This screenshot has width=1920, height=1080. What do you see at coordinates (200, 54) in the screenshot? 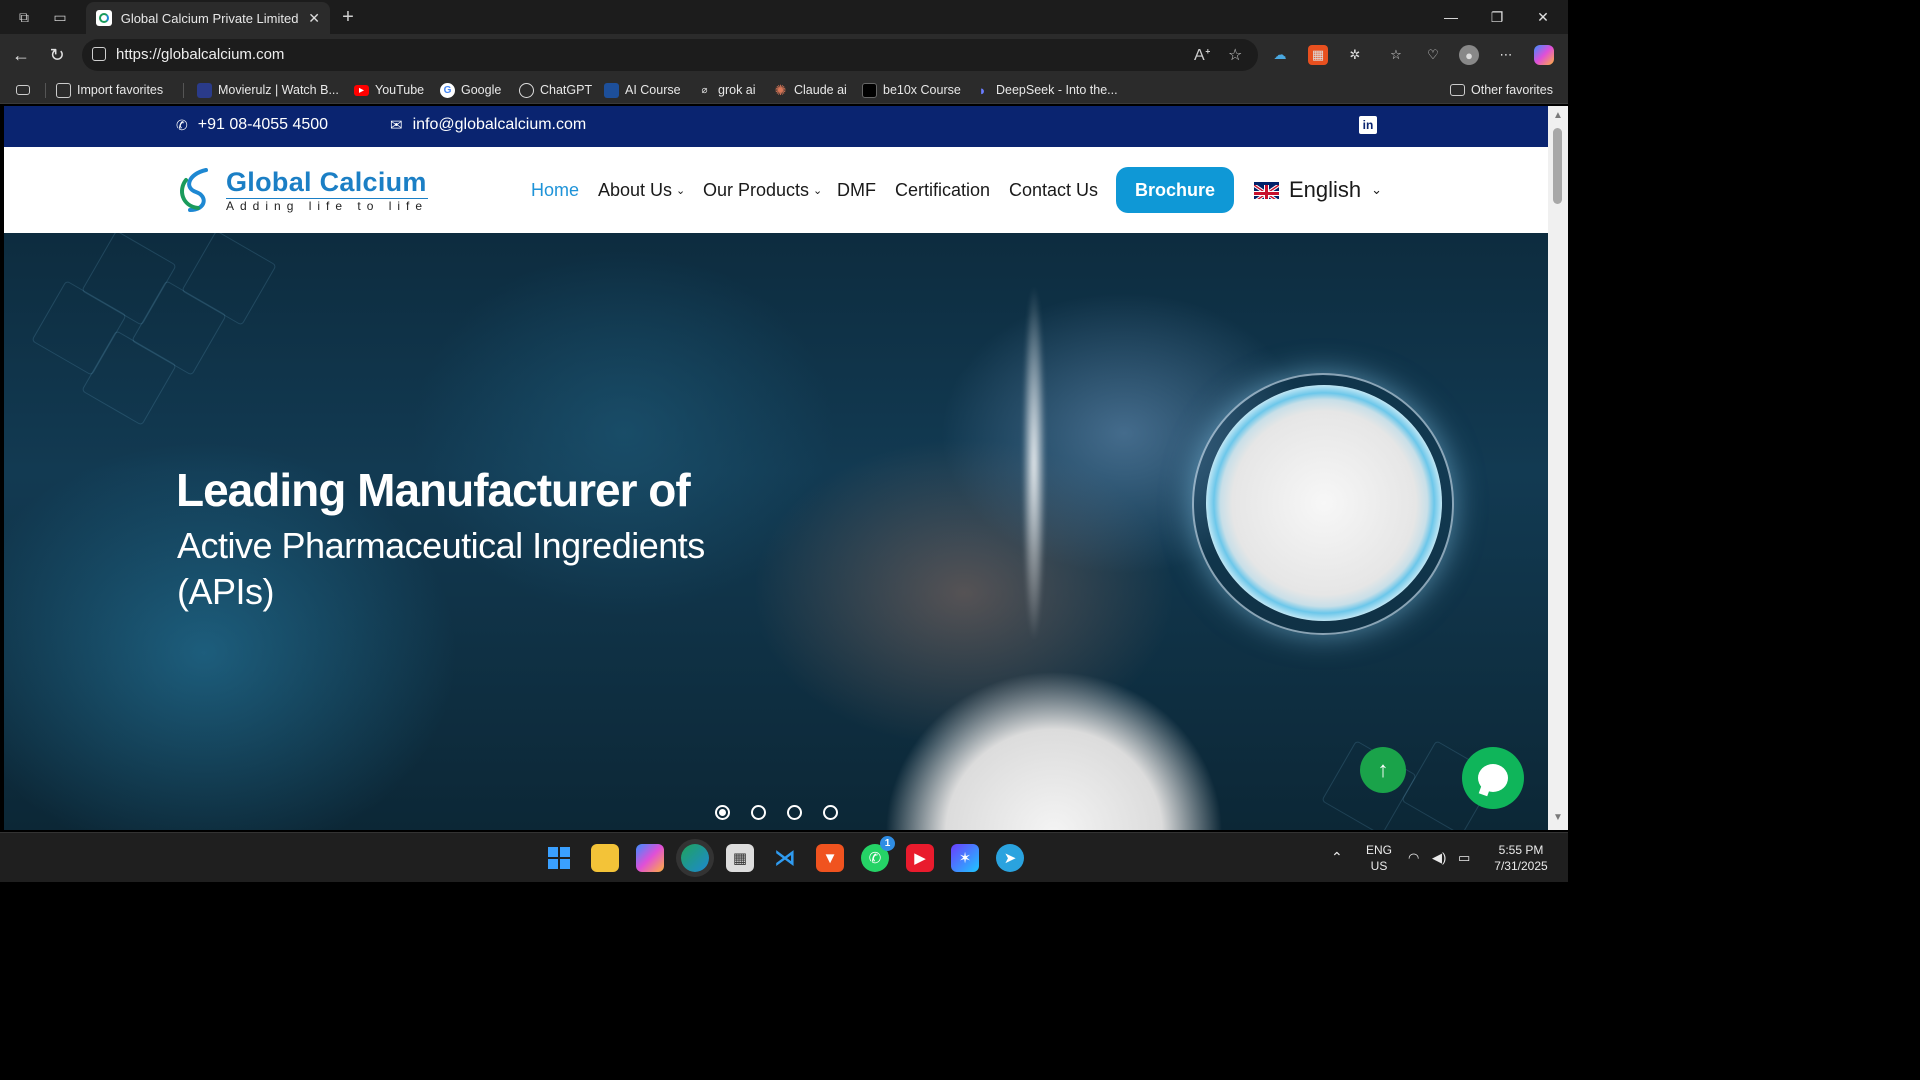
I see `url-text: https://globalcalcium.com` at bounding box center [200, 54].